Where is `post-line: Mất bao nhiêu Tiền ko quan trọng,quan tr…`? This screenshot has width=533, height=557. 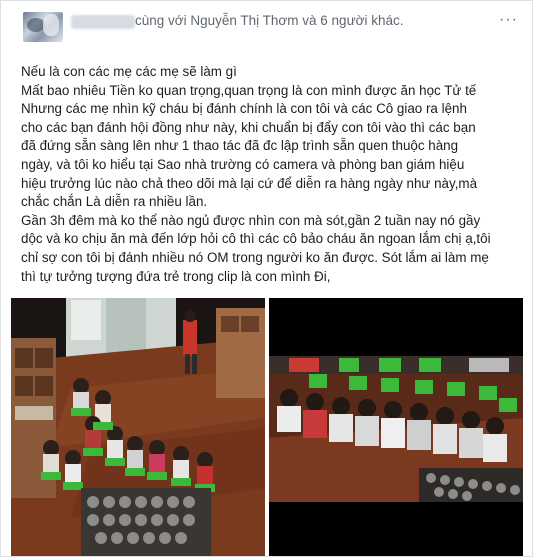
post-line: Mất bao nhiêu Tiền ko quan trọng,quan tr… is located at coordinates (249, 90).